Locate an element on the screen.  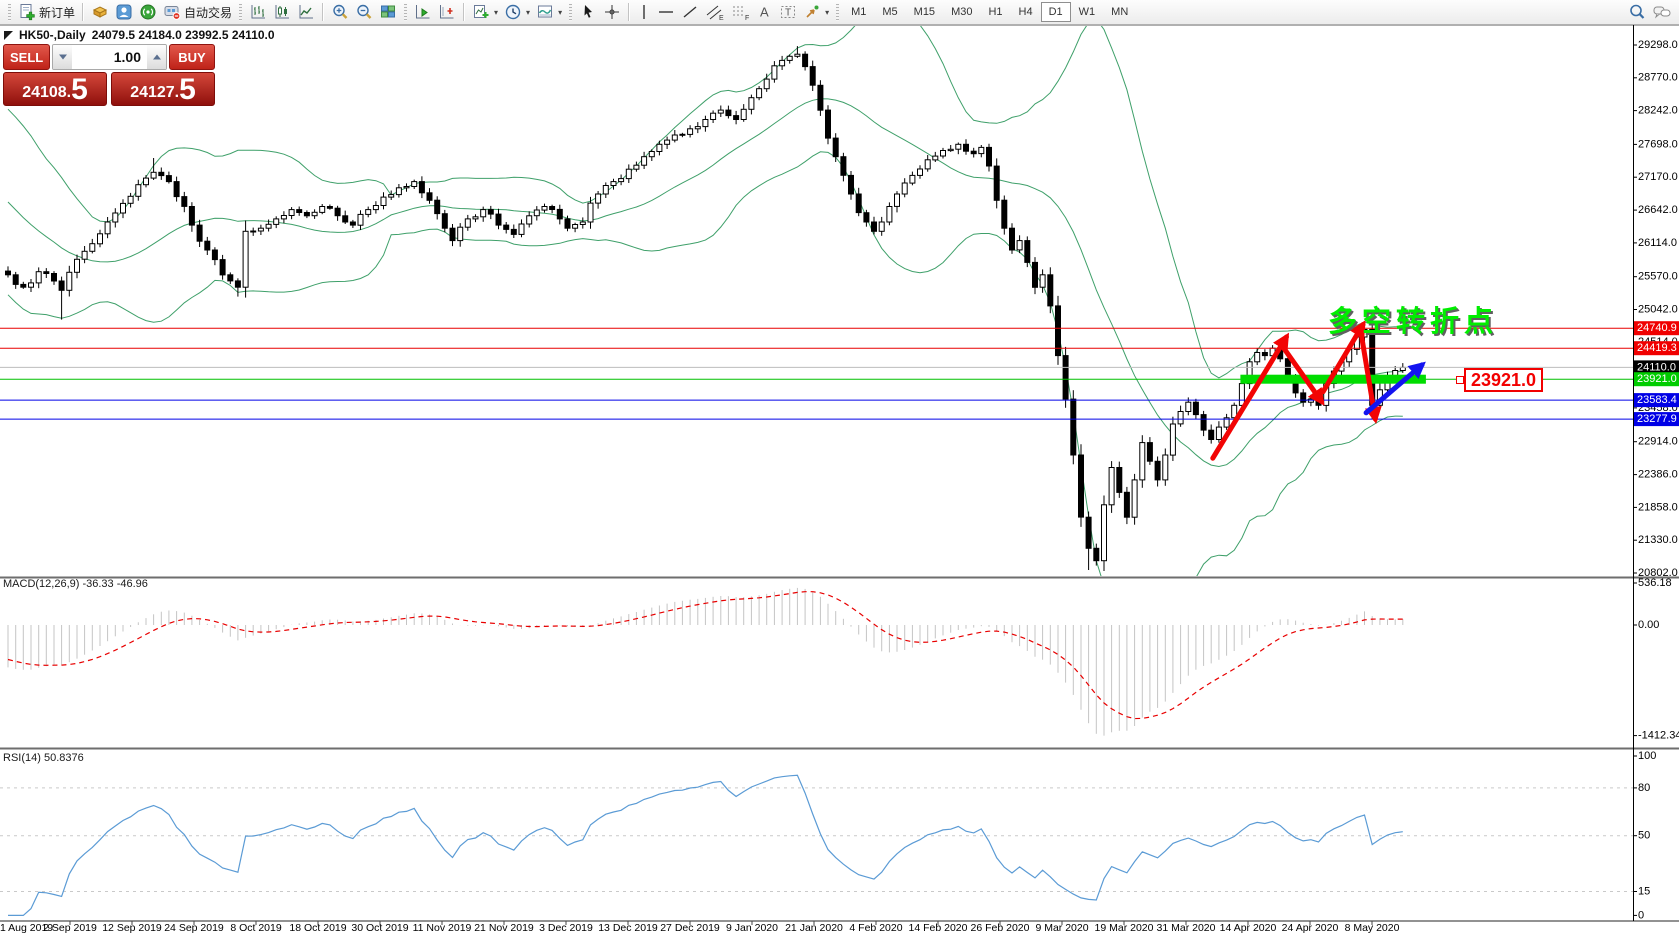
crosshair-tool-button is located at coordinates (612, 12).